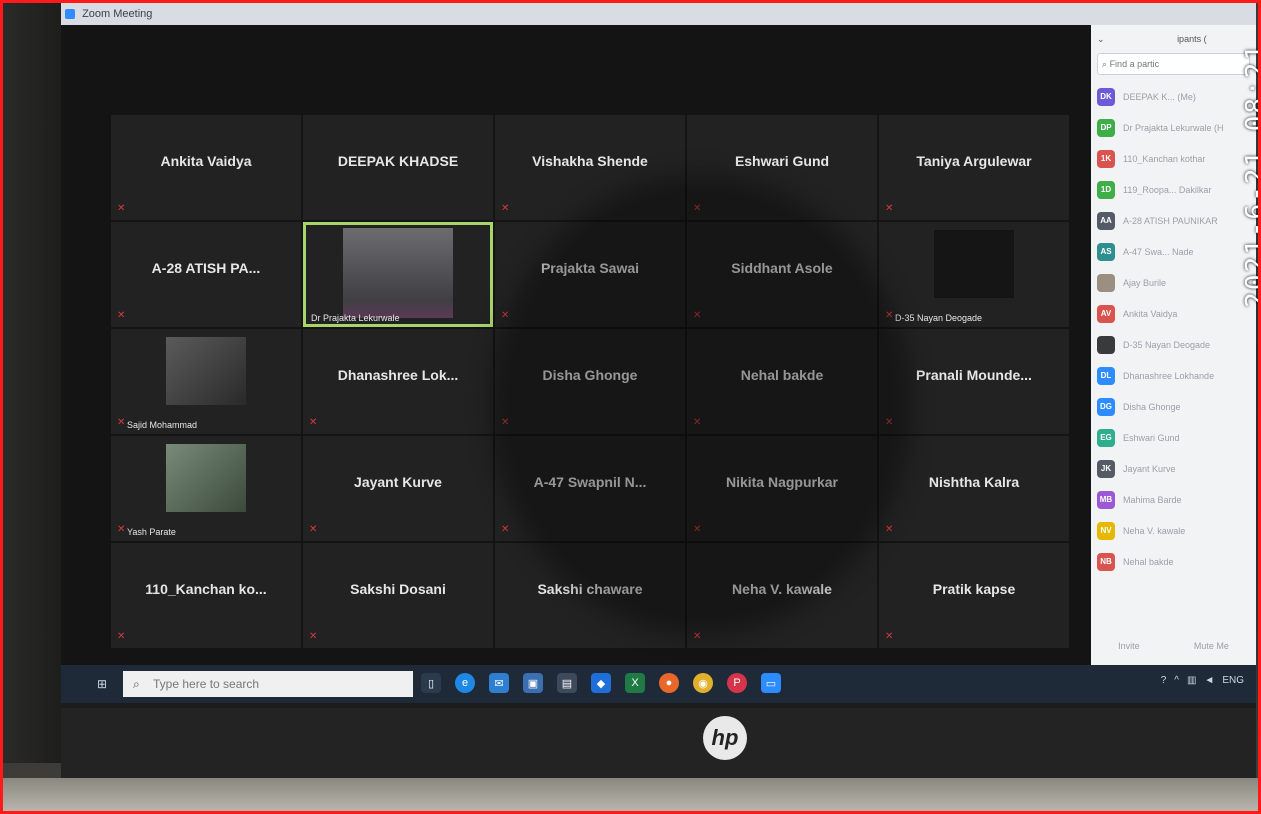  What do you see at coordinates (725, 738) in the screenshot?
I see `hp-logo: hp` at bounding box center [725, 738].